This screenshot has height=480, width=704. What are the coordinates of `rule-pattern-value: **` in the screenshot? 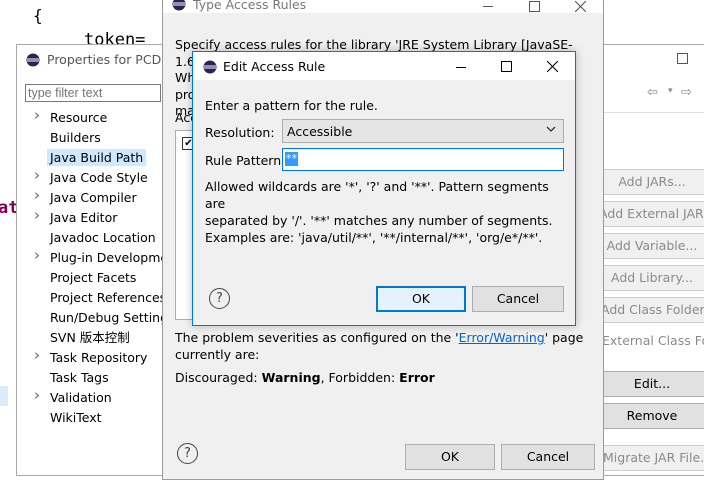 It's located at (291, 159).